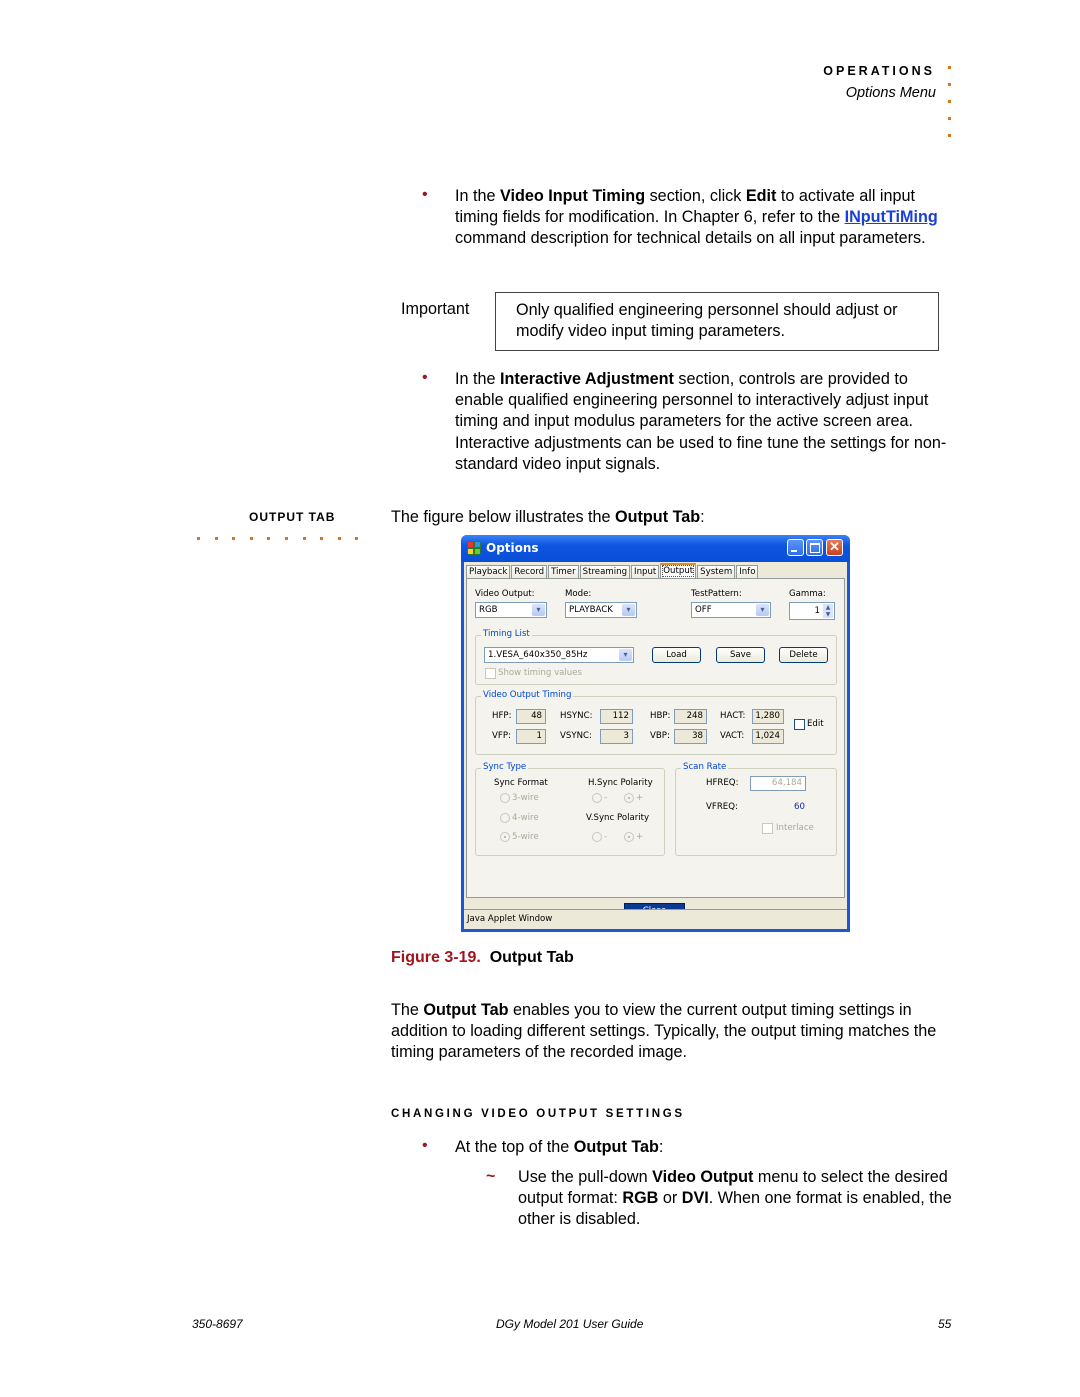  I want to click on edit-label: Edit, so click(815, 724).